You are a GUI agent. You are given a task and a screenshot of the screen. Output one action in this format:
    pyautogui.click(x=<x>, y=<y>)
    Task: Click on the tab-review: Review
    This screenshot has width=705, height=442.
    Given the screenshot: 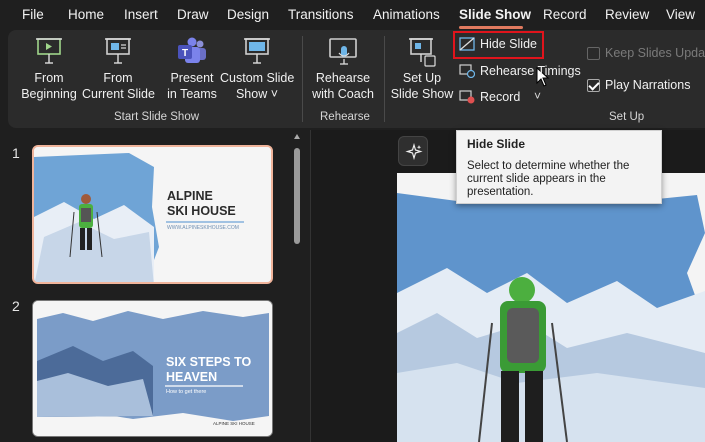 What is the action you would take?
    pyautogui.click(x=627, y=14)
    